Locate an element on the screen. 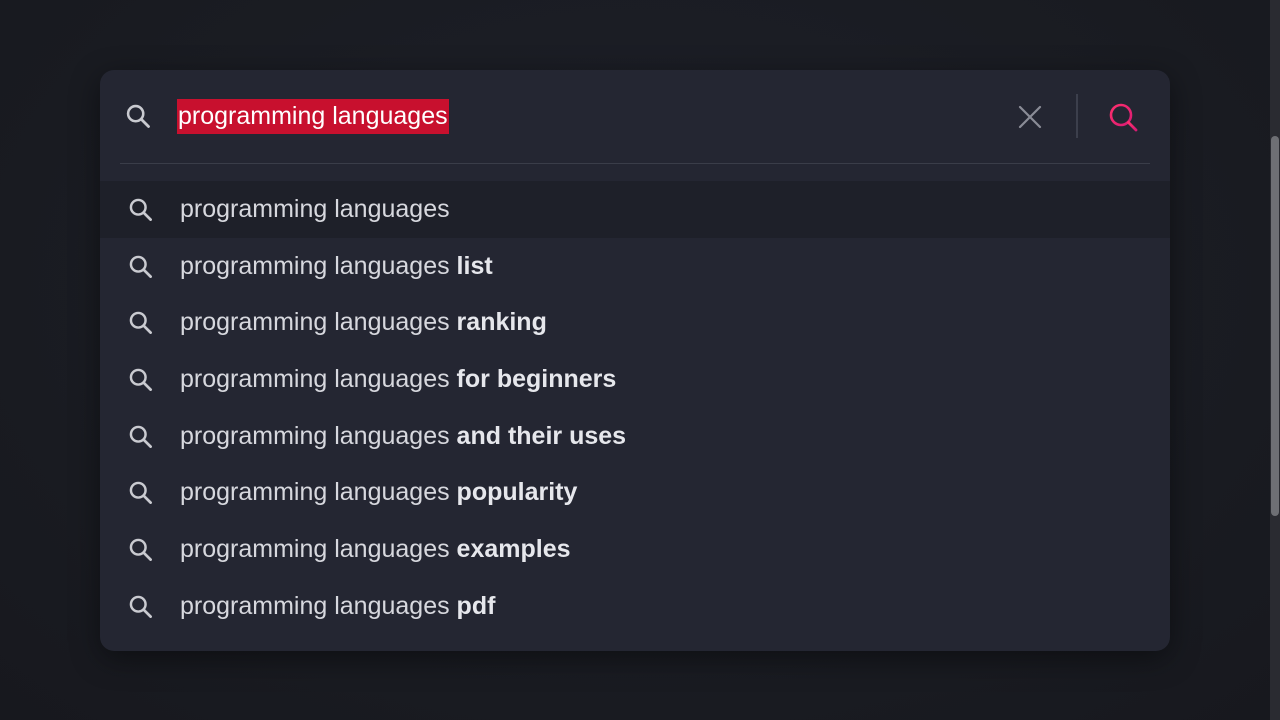  suggestion-item: programming languages ranking is located at coordinates (635, 322).